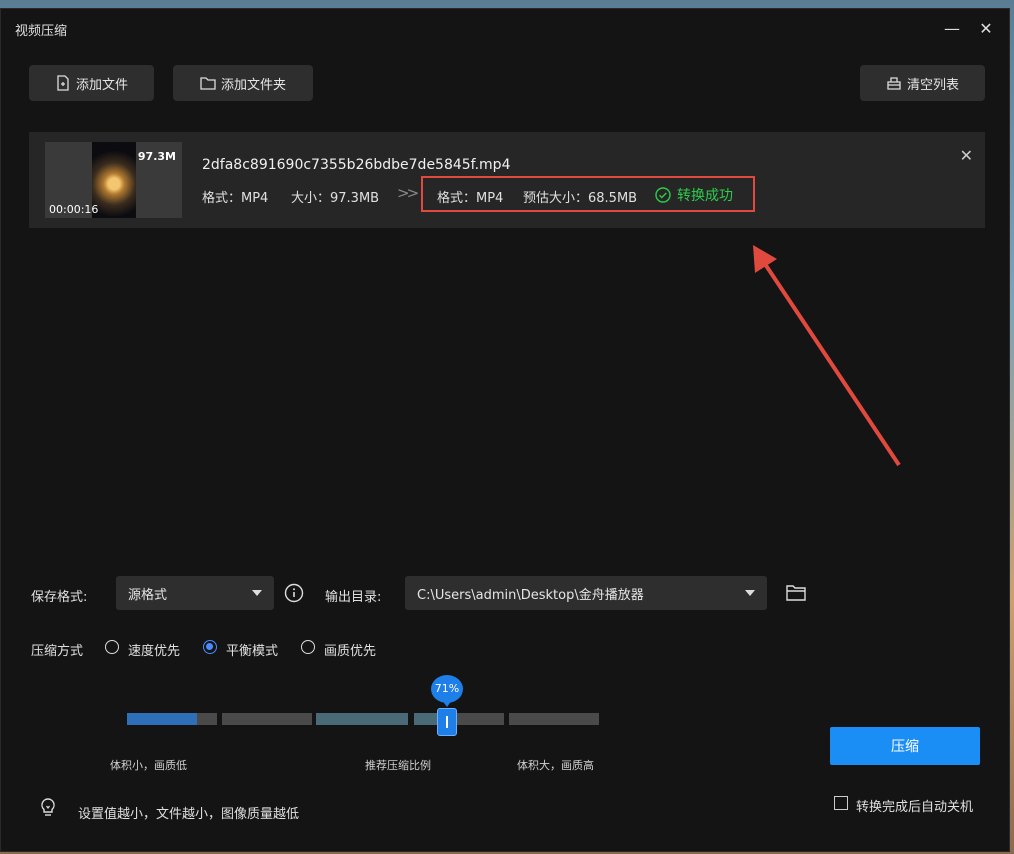 Image resolution: width=1014 pixels, height=854 pixels. What do you see at coordinates (253, 85) in the screenshot?
I see `add-folder-label: 添加文件夹` at bounding box center [253, 85].